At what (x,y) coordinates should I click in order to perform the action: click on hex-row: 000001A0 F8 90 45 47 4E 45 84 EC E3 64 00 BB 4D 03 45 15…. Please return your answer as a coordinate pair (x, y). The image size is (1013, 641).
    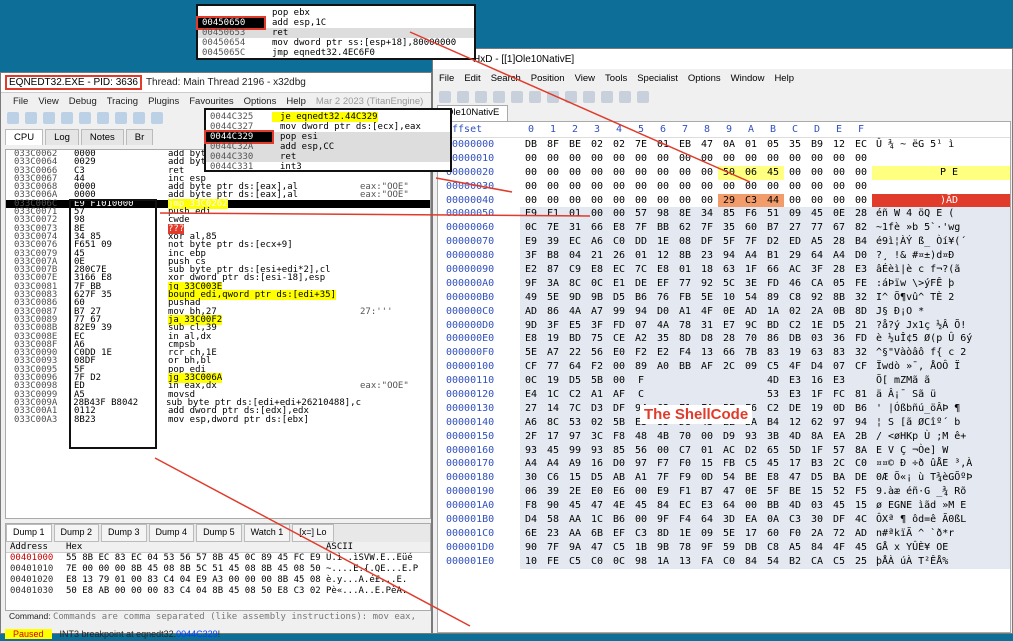
    Looking at the image, I should click on (724, 506).